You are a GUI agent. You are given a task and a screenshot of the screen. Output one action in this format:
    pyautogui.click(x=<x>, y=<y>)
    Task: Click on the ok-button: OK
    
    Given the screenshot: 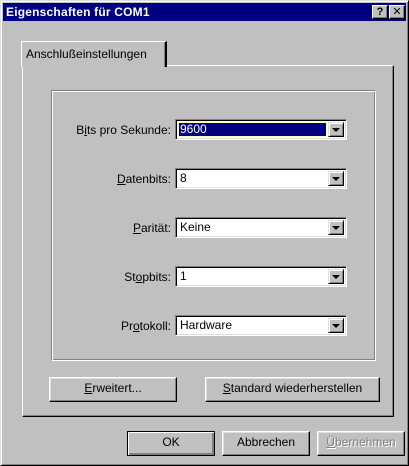 What is the action you would take?
    pyautogui.click(x=171, y=443)
    